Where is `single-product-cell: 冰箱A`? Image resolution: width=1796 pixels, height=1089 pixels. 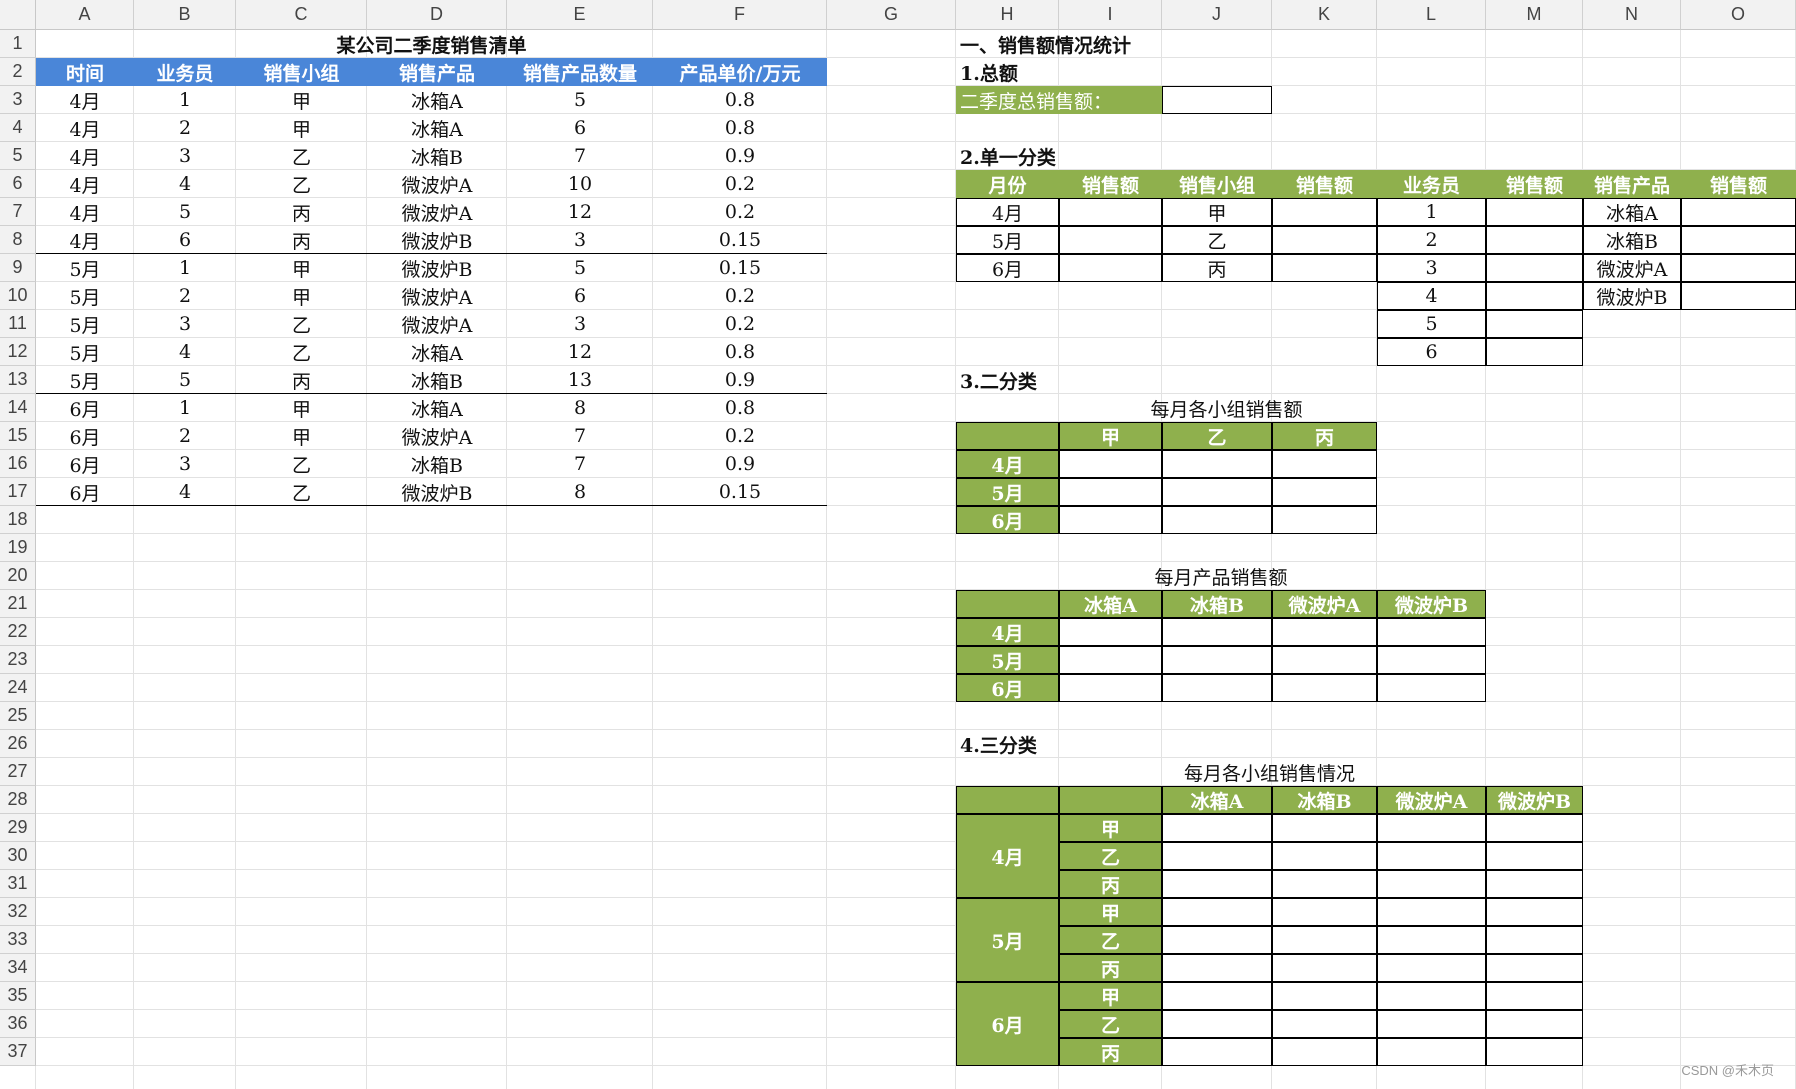 single-product-cell: 冰箱A is located at coordinates (1632, 212).